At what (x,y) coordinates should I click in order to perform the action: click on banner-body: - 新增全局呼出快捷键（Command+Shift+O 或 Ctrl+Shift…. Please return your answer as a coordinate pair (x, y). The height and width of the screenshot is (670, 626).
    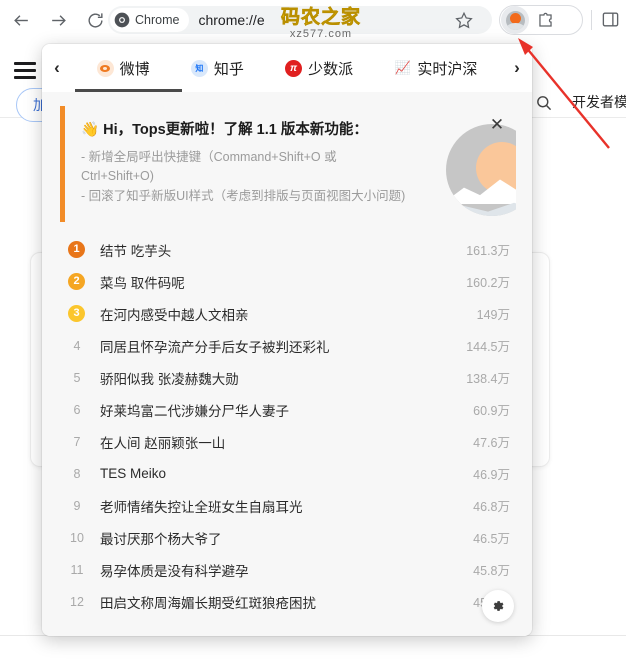
    Looking at the image, I should click on (246, 177).